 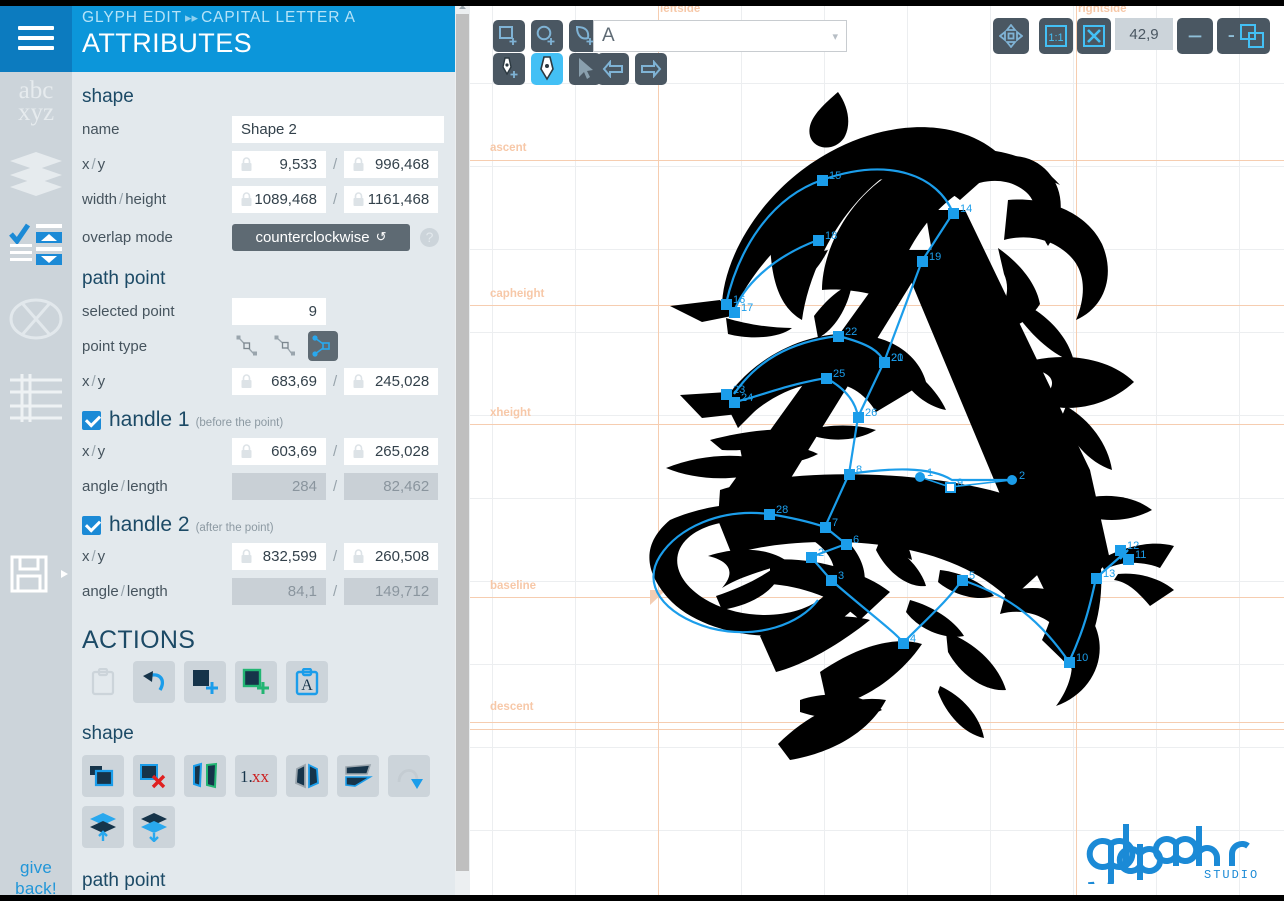 What do you see at coordinates (91, 420) in the screenshot?
I see `handle1-checkbox` at bounding box center [91, 420].